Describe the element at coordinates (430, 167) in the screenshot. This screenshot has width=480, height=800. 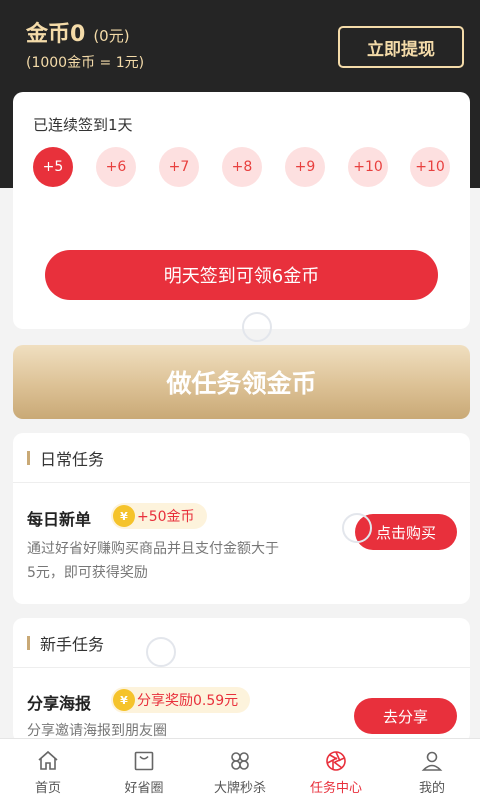
I see `checkin-day-7: +10` at that location.